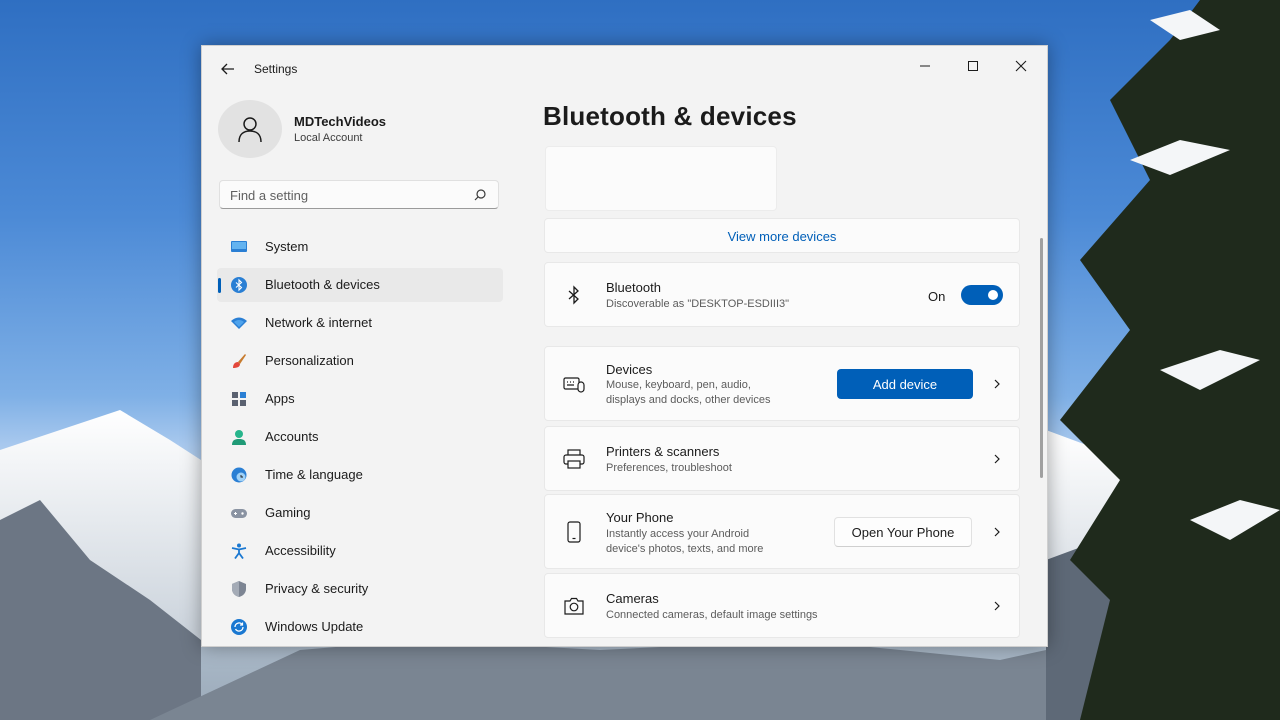 The height and width of the screenshot is (720, 1280). What do you see at coordinates (937, 296) in the screenshot?
I see `bluetooth-state-label: On` at bounding box center [937, 296].